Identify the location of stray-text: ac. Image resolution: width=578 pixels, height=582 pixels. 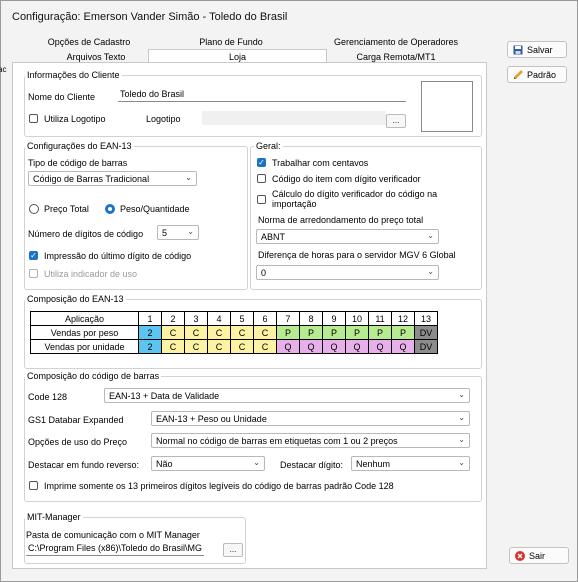
(3, 69).